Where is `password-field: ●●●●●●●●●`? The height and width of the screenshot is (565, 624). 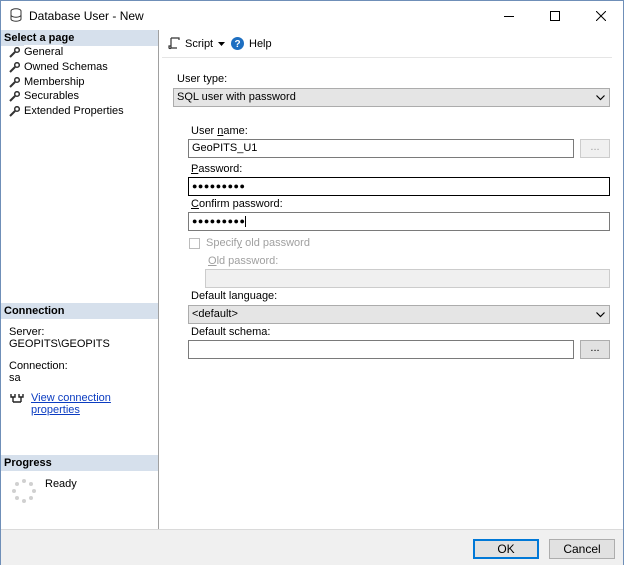
password-field: ●●●●●●●●● is located at coordinates (399, 186).